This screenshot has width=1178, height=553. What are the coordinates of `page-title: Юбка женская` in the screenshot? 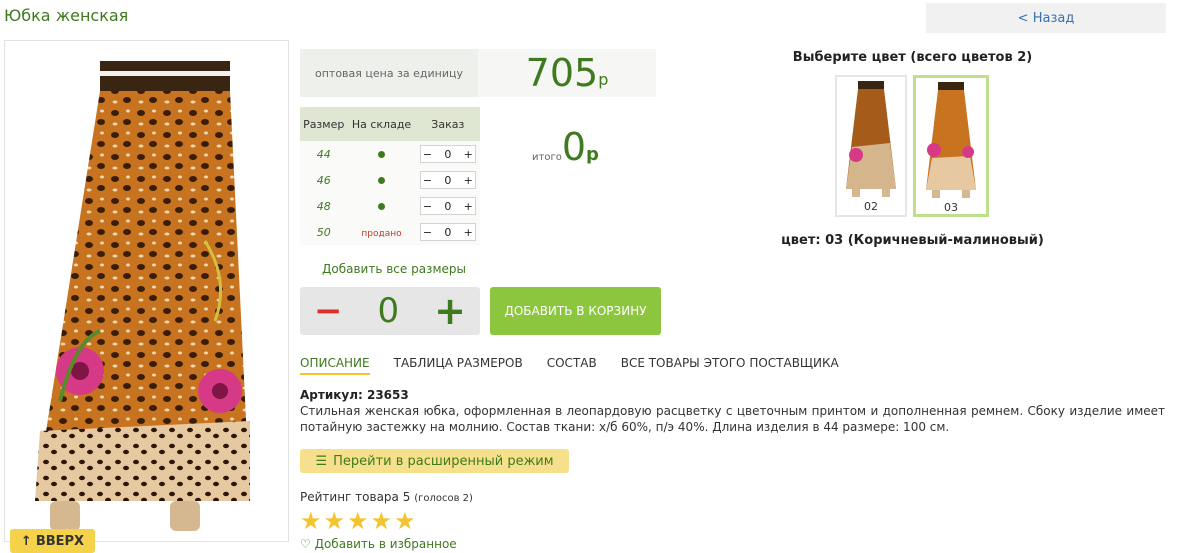 It's located at (66, 15).